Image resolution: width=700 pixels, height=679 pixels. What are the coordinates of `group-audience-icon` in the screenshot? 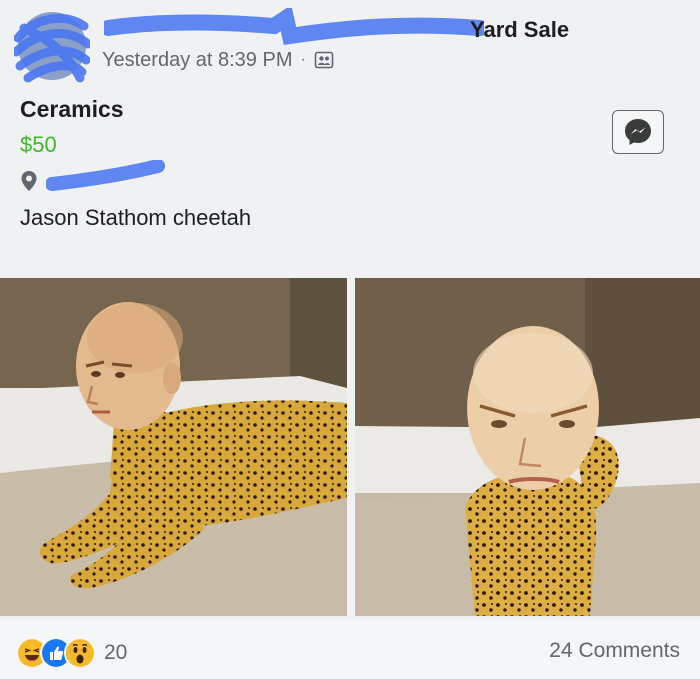 It's located at (324, 60).